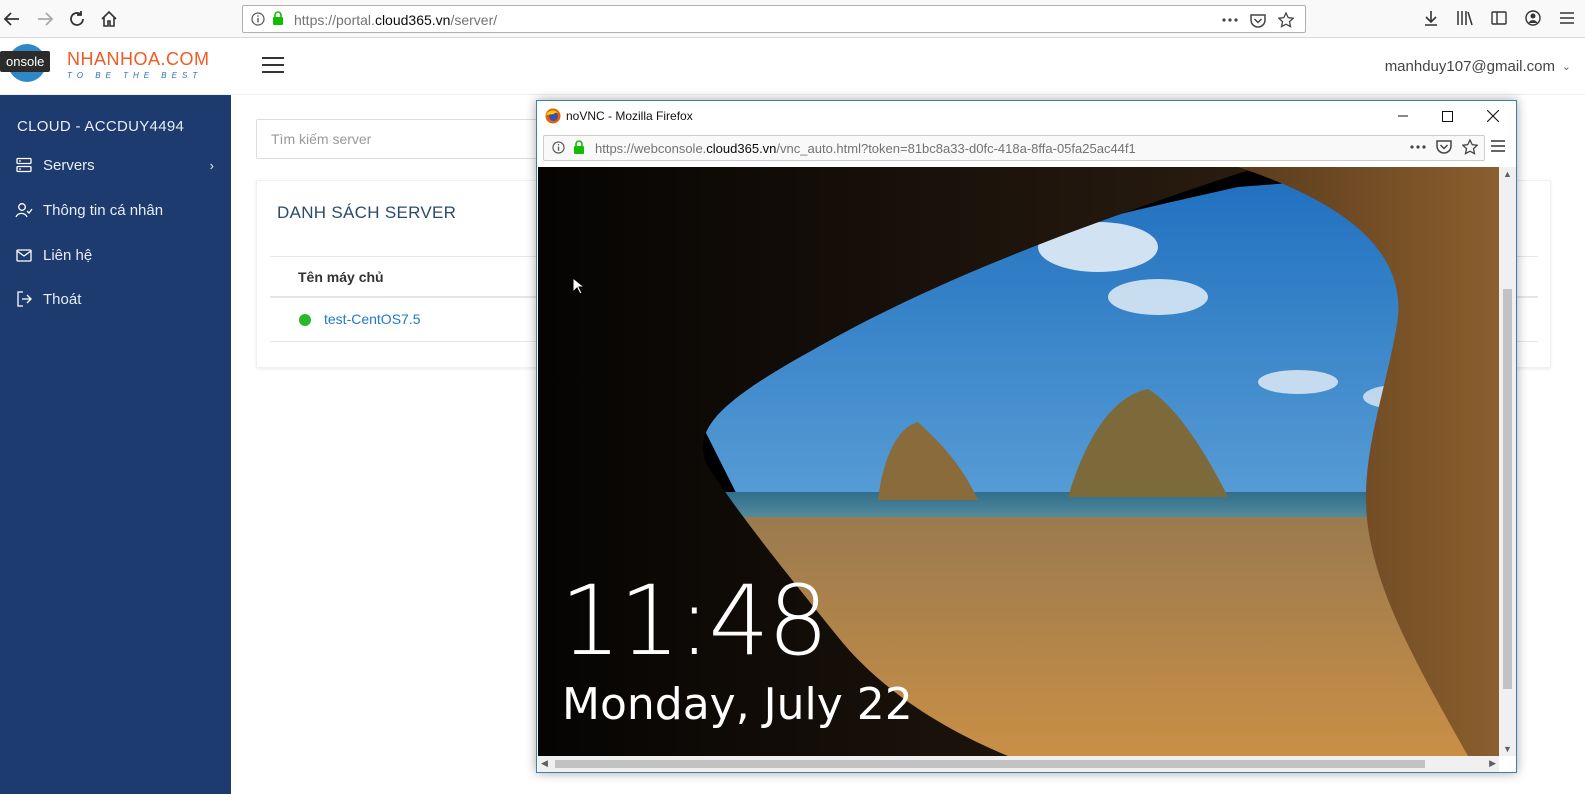 This screenshot has height=794, width=1585. What do you see at coordinates (553, 116) in the screenshot?
I see `firefox-icon` at bounding box center [553, 116].